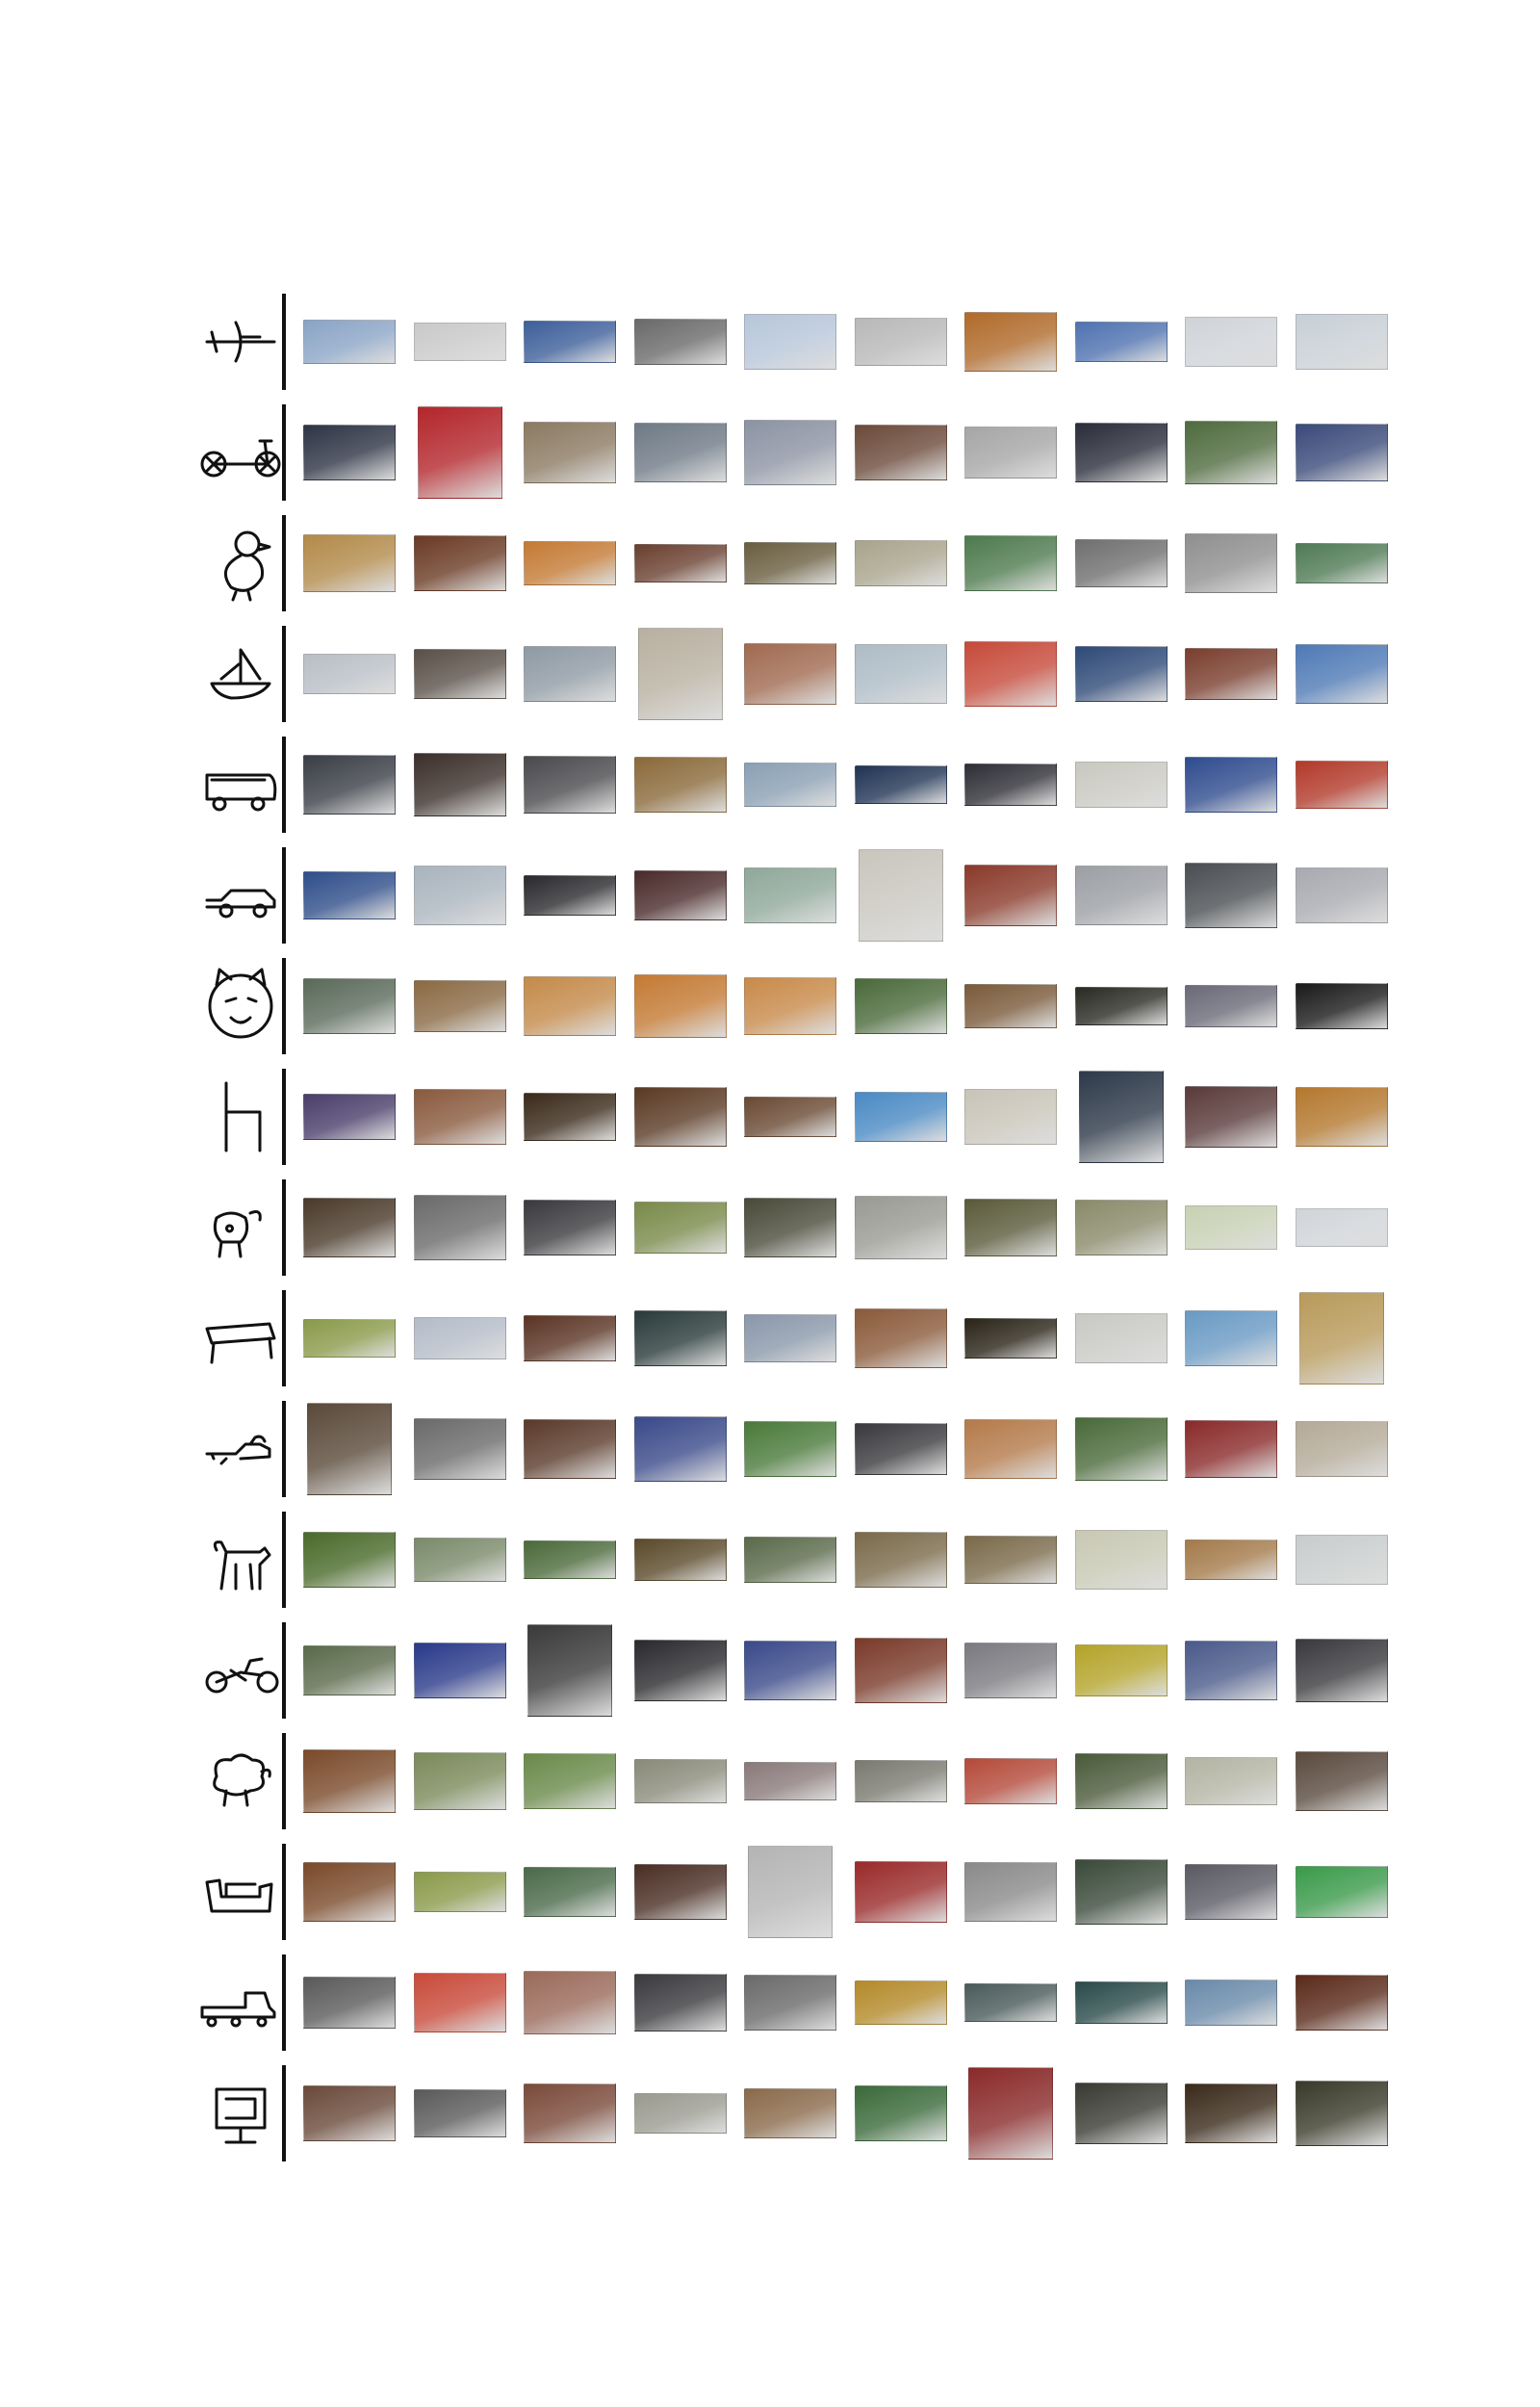 The image size is (1540, 2407). Describe the element at coordinates (240, 1006) in the screenshot. I see `cat-sketch-icon` at that location.